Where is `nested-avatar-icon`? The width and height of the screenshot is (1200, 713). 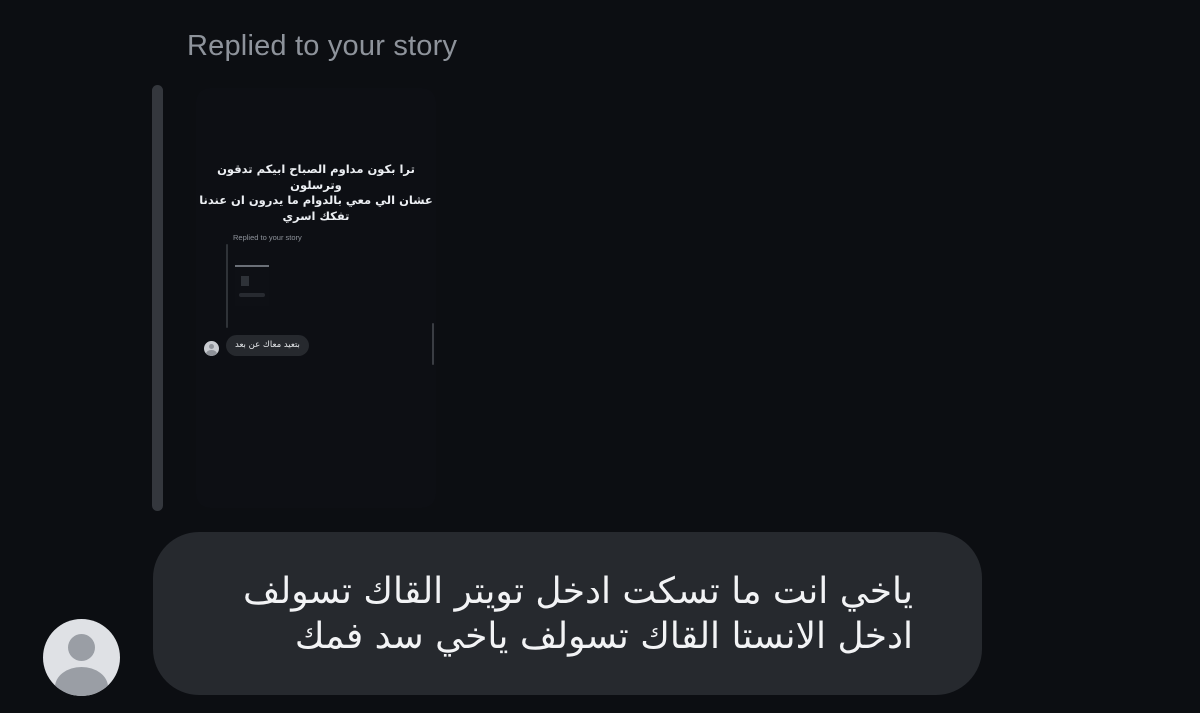
nested-avatar-icon is located at coordinates (211, 348).